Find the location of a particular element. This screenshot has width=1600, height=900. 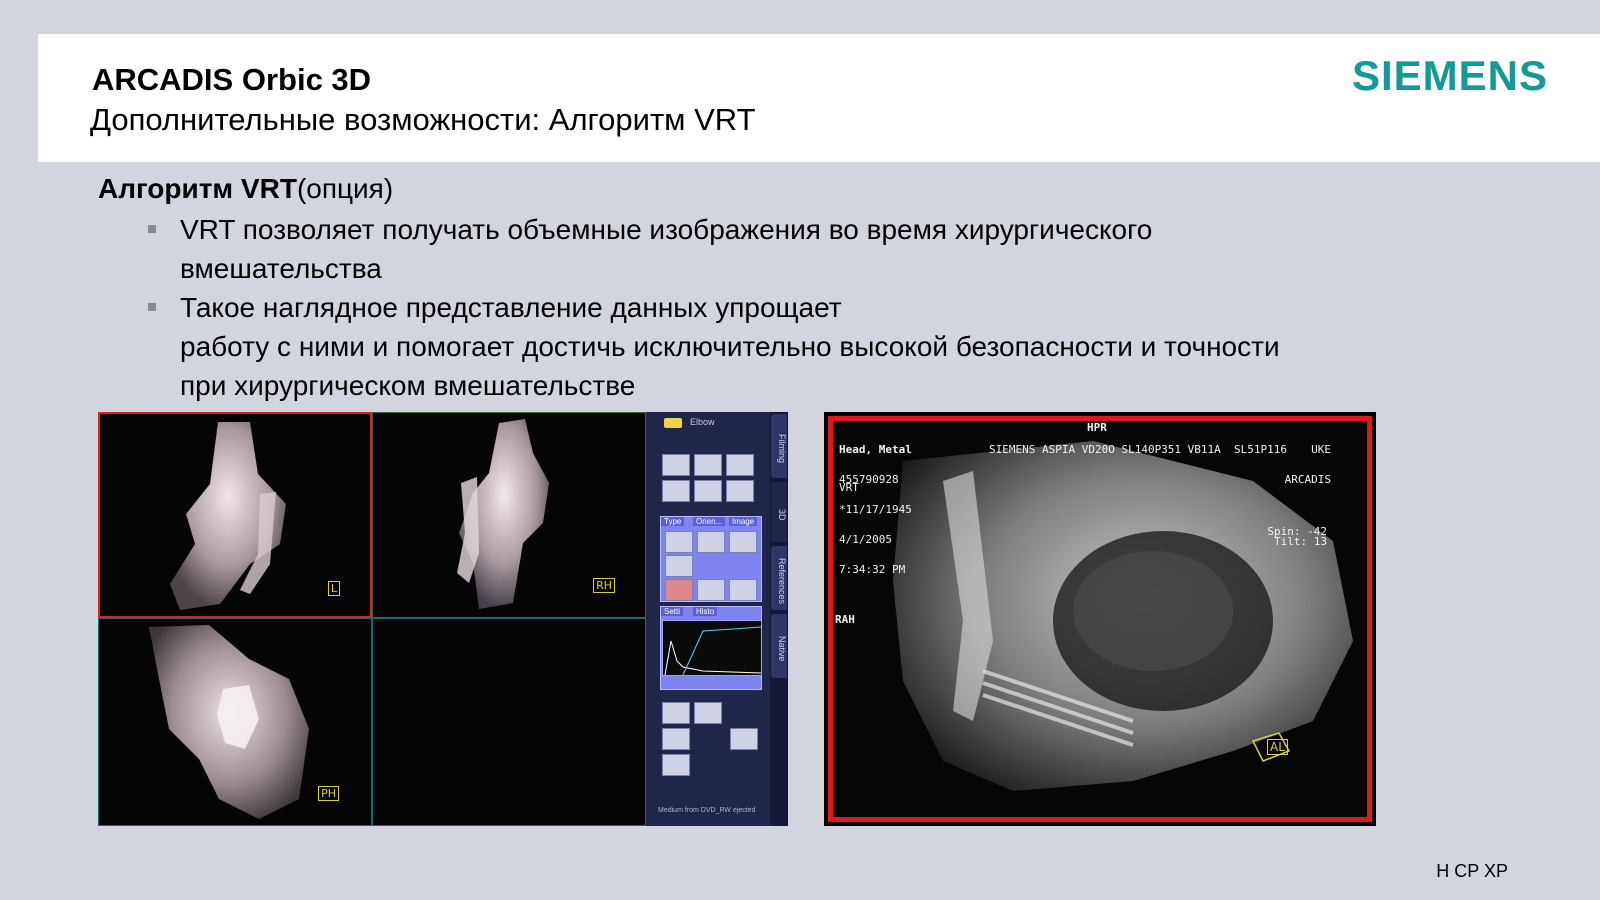

viewport-empty is located at coordinates (509, 722).